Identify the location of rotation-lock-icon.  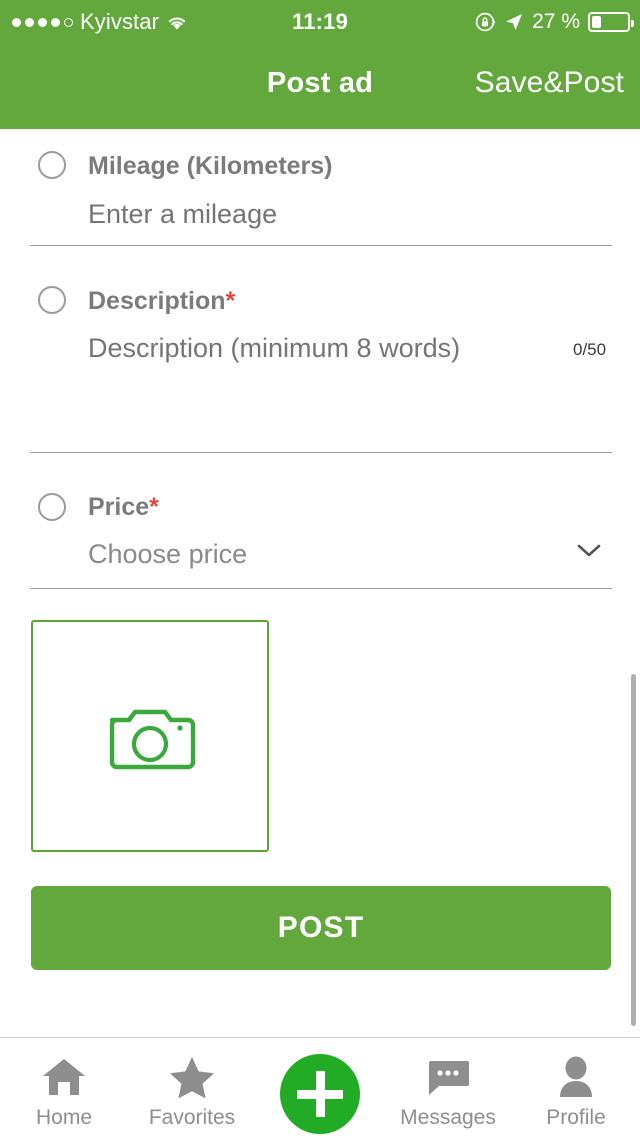
(485, 22).